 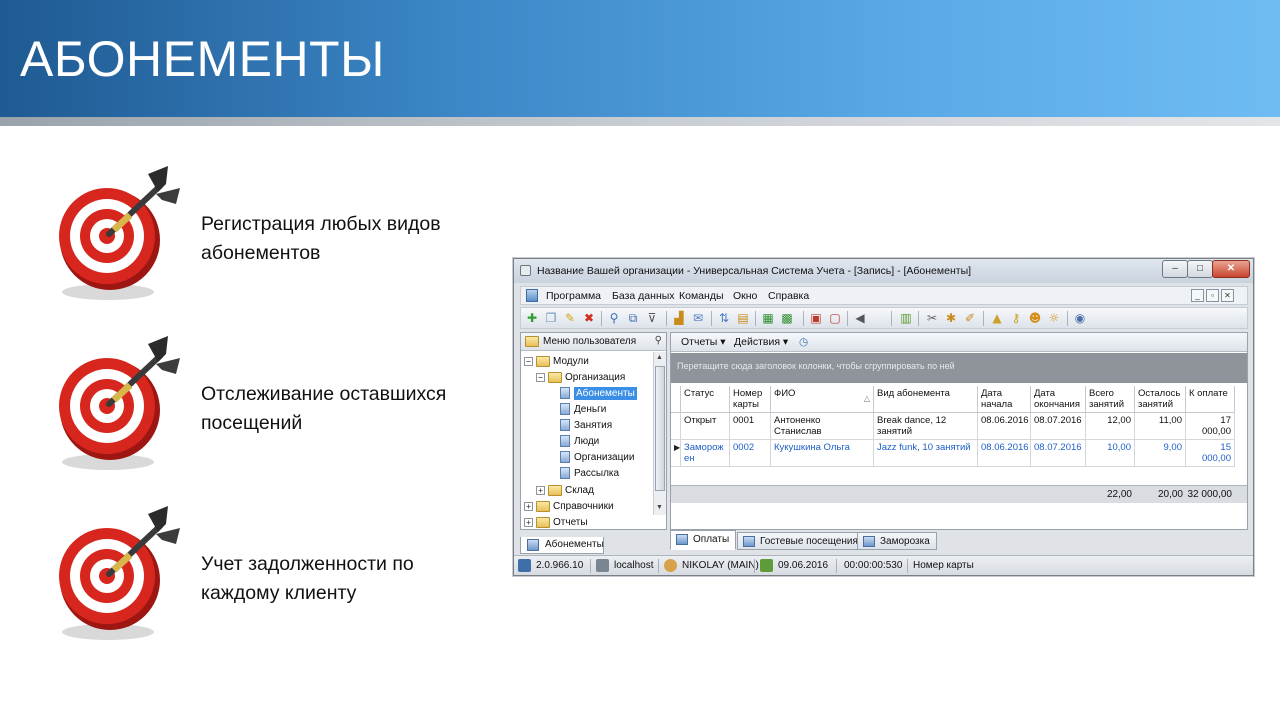 I want to click on scroll-up-icon: ▲, so click(x=659, y=357).